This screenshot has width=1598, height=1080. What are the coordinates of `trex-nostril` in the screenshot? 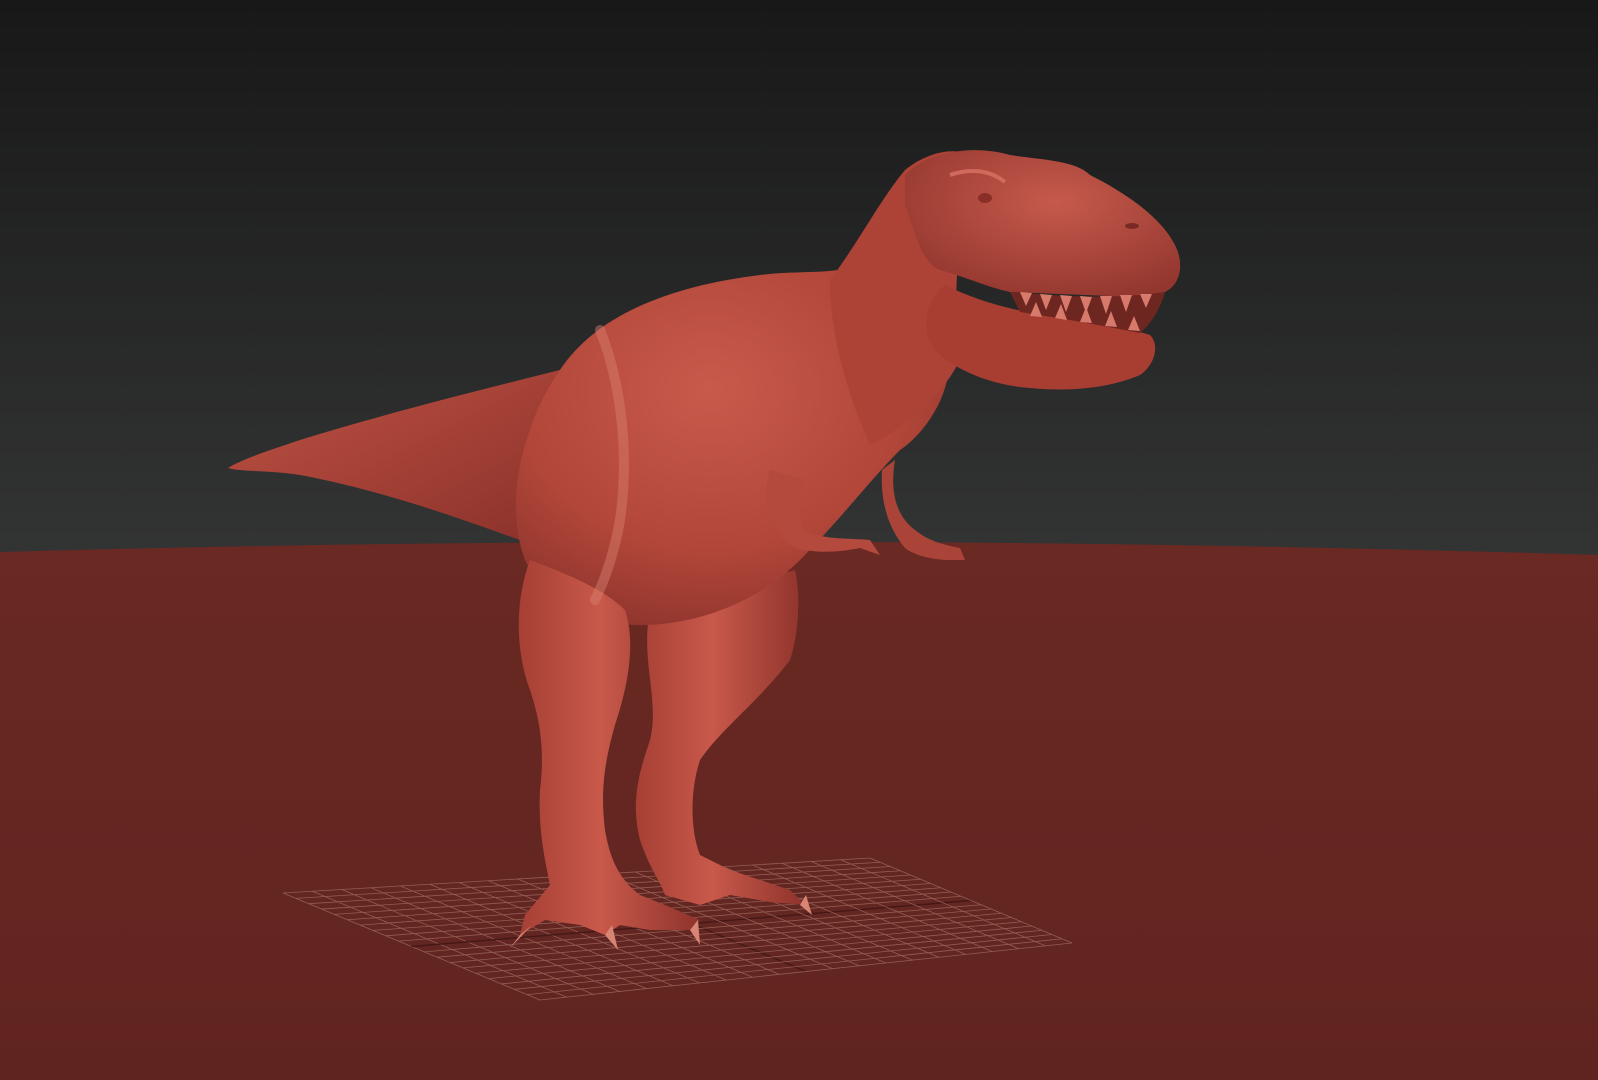 It's located at (1132, 226).